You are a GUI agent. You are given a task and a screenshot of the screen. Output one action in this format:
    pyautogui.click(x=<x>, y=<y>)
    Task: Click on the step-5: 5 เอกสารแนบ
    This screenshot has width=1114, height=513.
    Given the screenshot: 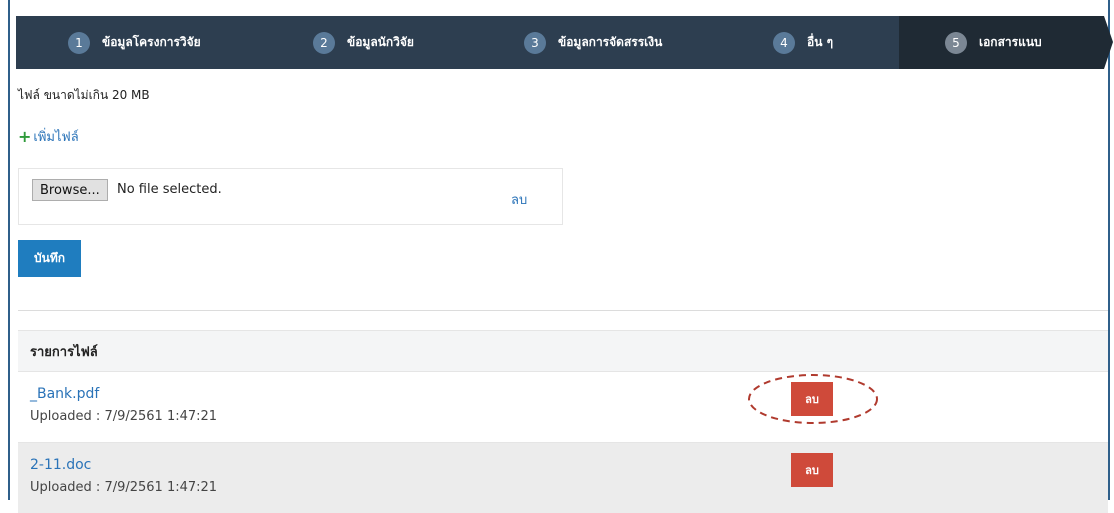 What is the action you would take?
    pyautogui.click(x=993, y=42)
    